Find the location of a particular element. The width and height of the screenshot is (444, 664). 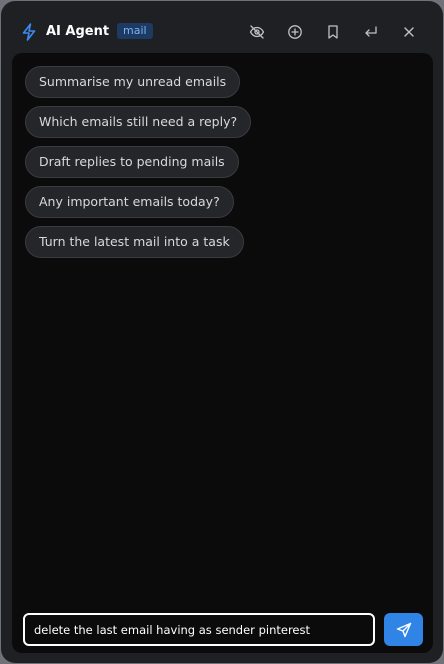

panel-title: AI Agent is located at coordinates (78, 31).